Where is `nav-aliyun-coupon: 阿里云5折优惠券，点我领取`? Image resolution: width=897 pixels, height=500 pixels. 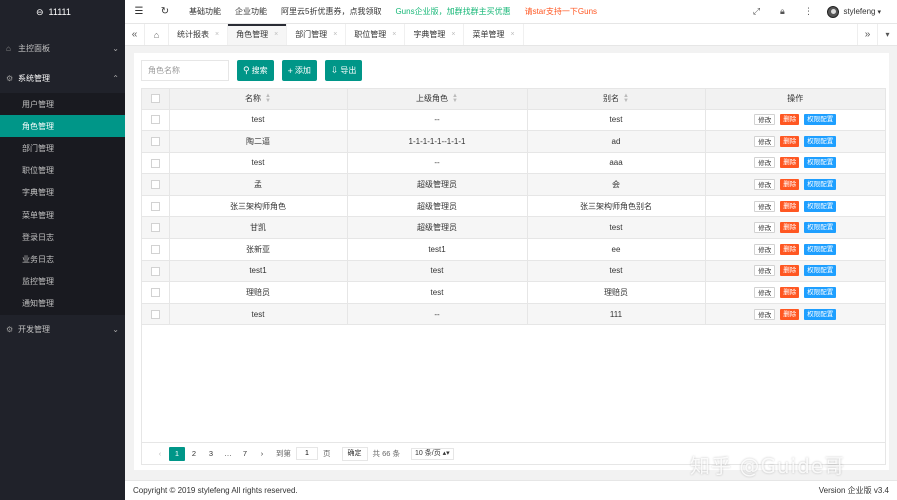
nav-aliyun-coupon: 阿里云5折优惠券，点我领取 is located at coordinates (331, 11).